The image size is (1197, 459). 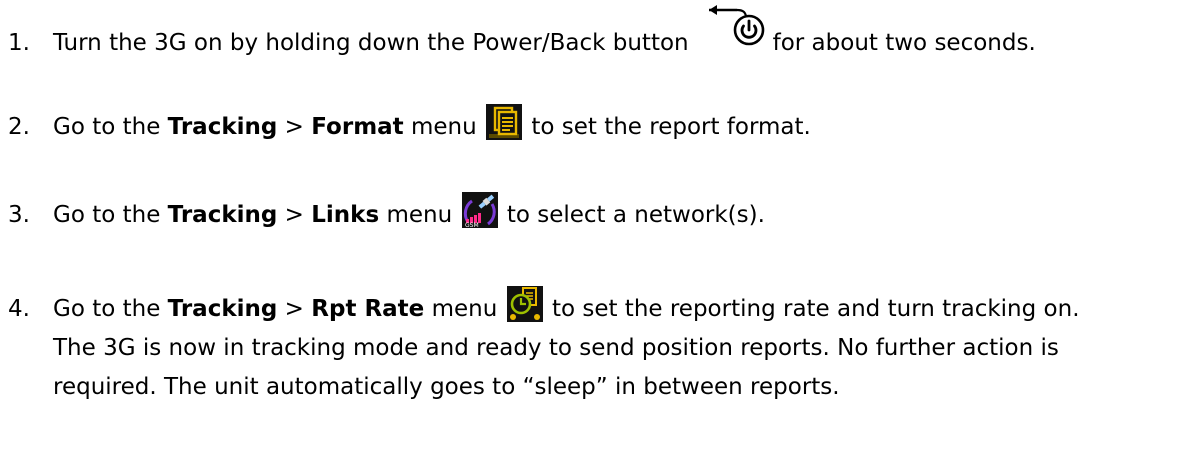 I want to click on step-number: 4., so click(x=19, y=309).